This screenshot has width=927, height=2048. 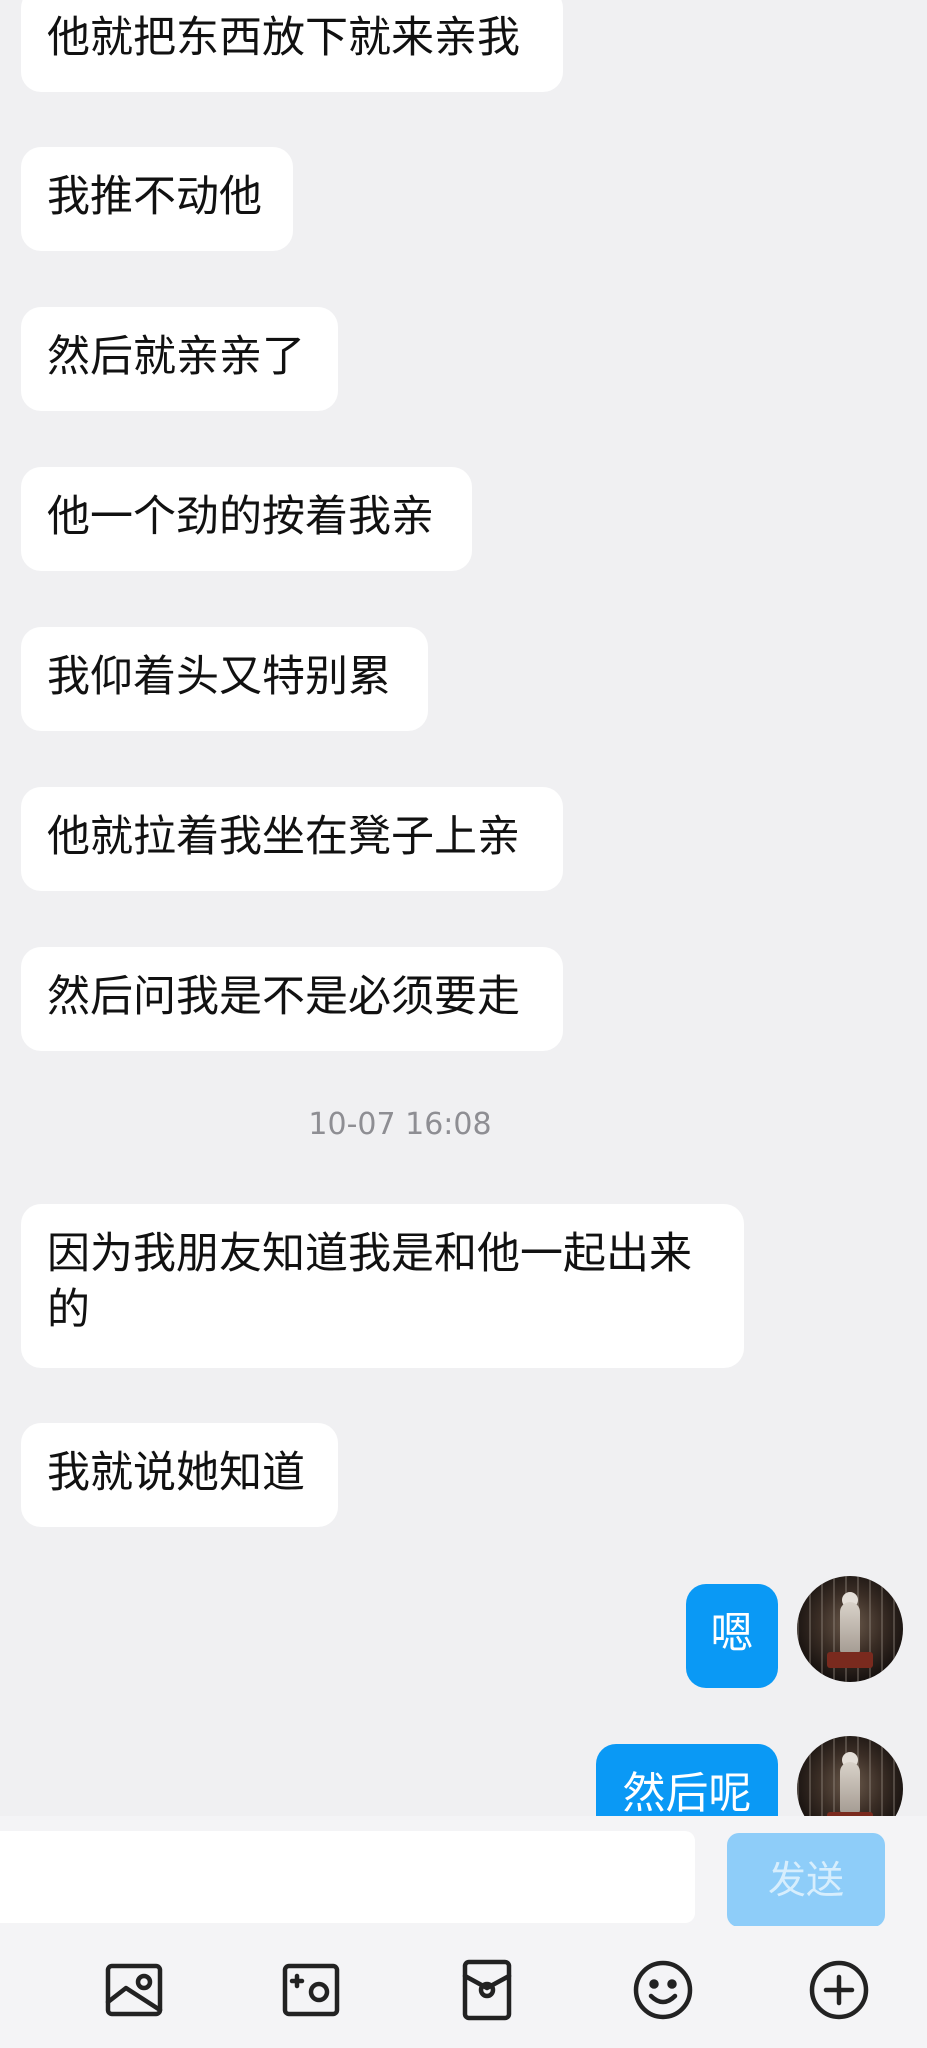 What do you see at coordinates (347, 1877) in the screenshot?
I see `message-input` at bounding box center [347, 1877].